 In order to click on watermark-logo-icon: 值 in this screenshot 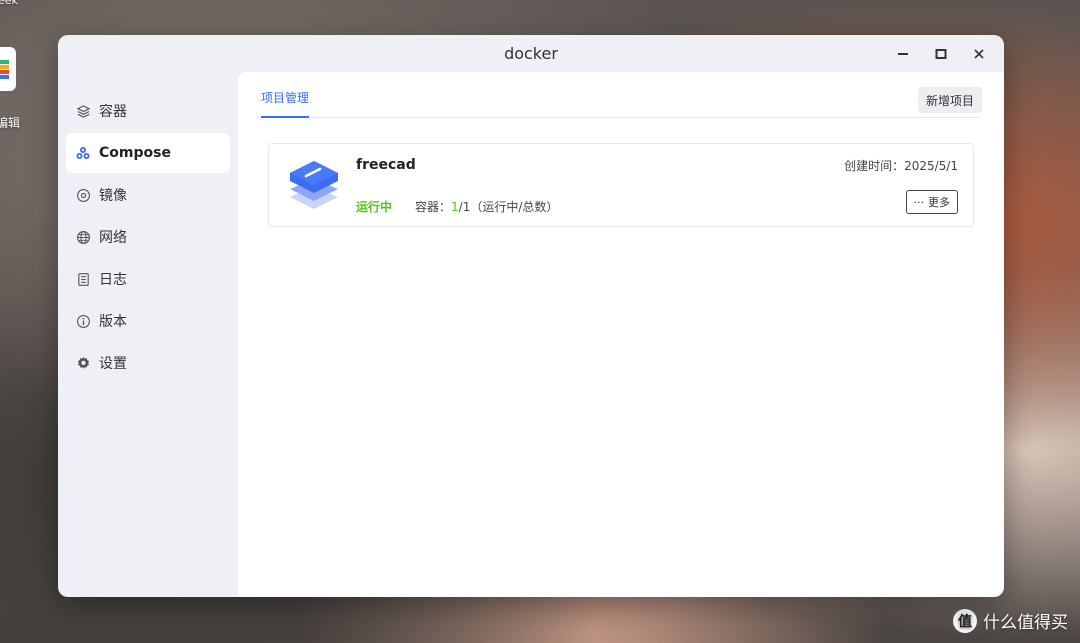, I will do `click(965, 620)`.